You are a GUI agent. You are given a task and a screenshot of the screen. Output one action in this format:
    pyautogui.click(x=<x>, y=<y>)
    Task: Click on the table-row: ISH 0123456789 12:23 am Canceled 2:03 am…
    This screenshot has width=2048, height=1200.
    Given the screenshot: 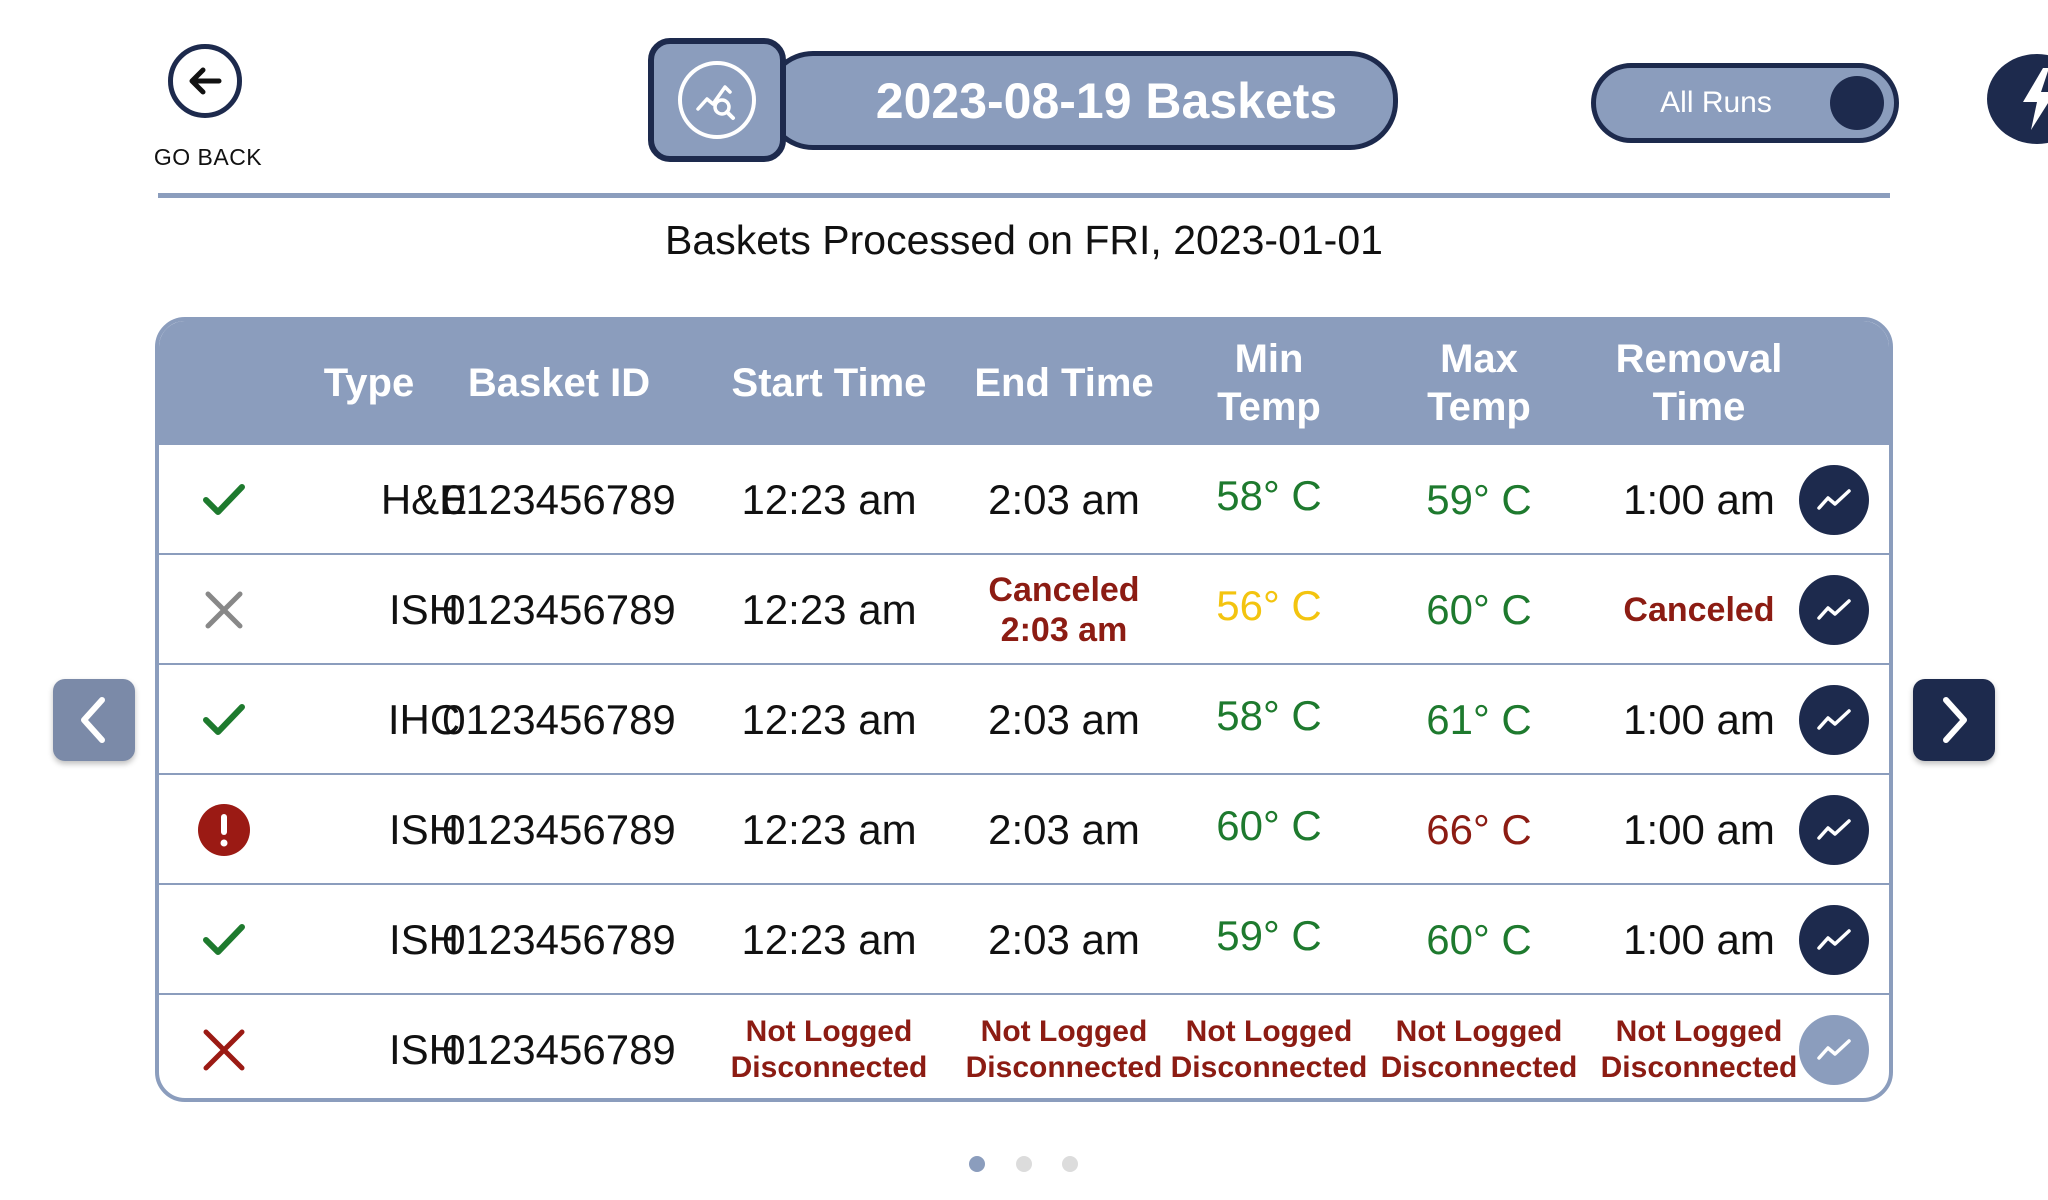 What is the action you would take?
    pyautogui.click(x=1024, y=610)
    